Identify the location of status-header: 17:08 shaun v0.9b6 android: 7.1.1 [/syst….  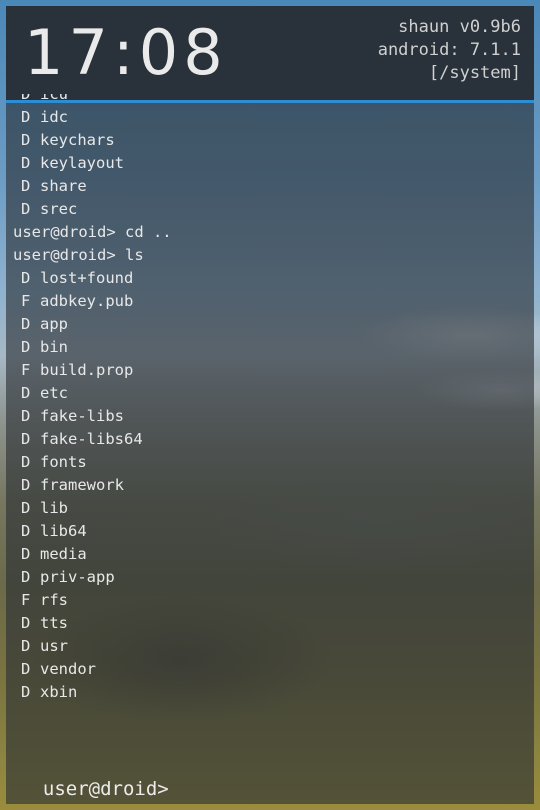
(270, 54).